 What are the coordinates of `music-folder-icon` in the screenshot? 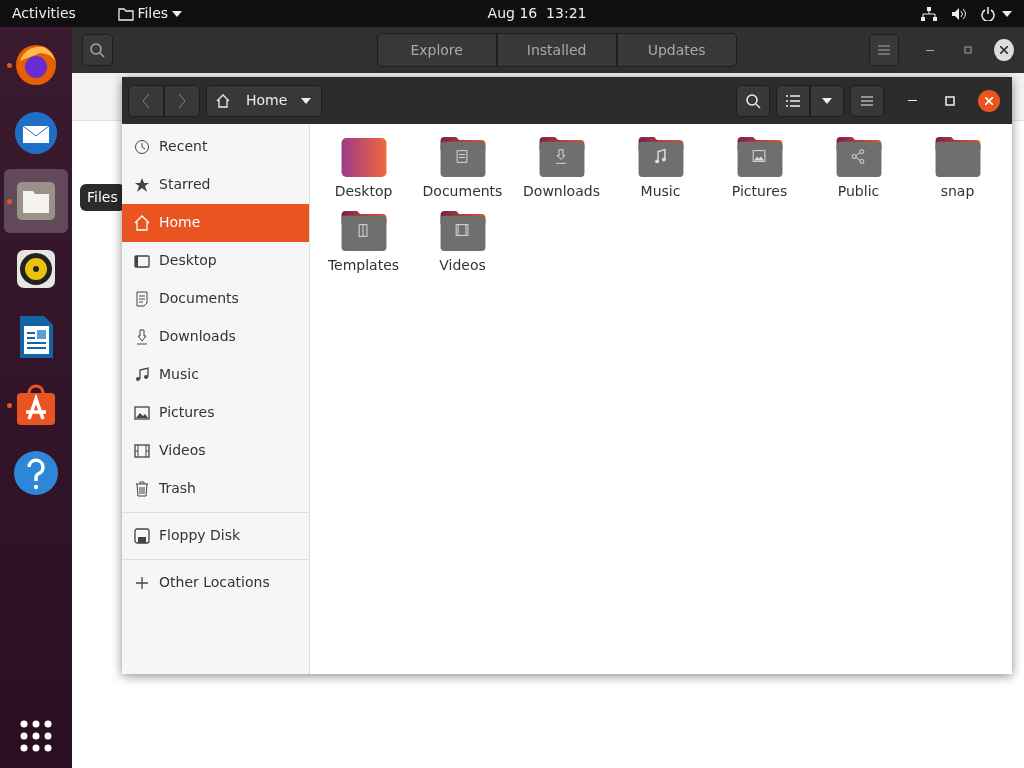 It's located at (660, 156).